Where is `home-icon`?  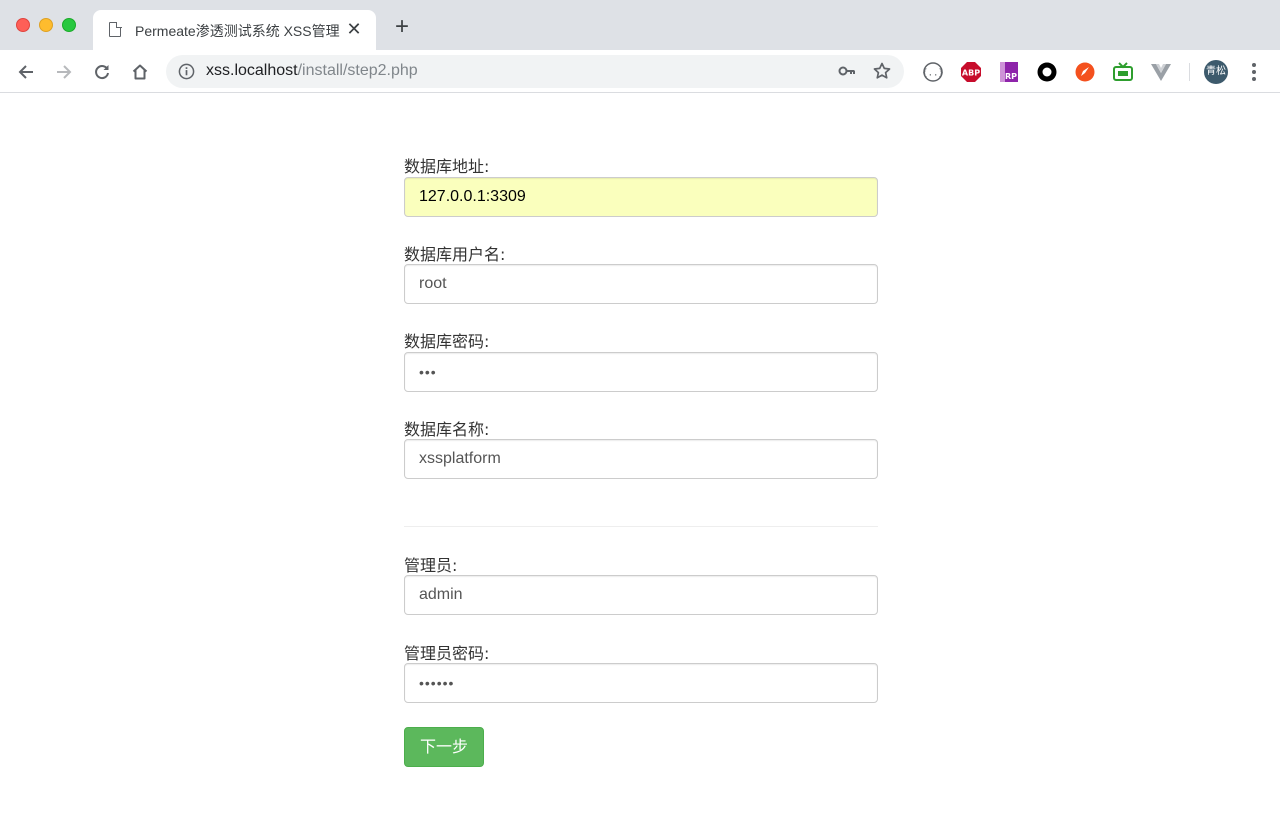
home-icon is located at coordinates (140, 72).